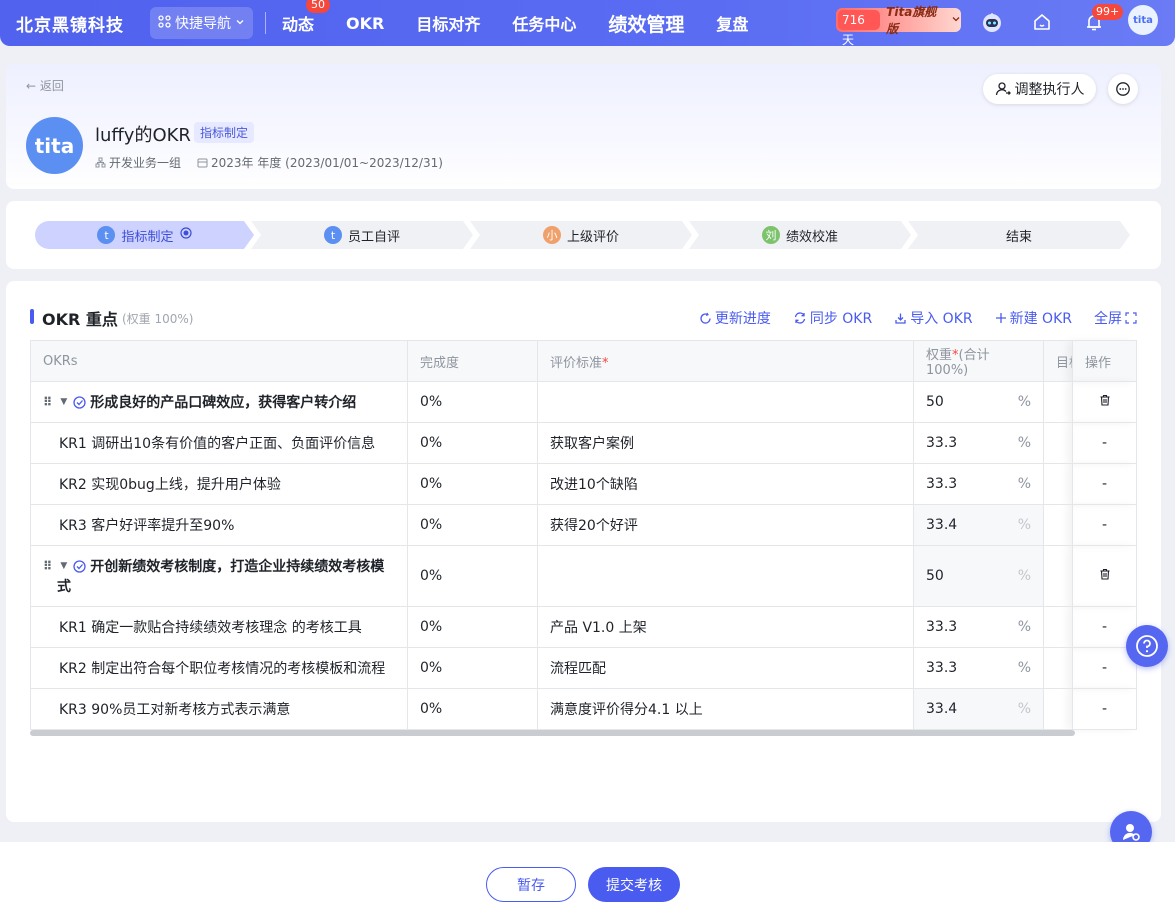 Image resolution: width=1175 pixels, height=915 pixels. I want to click on status-tag: 指标制定, so click(224, 132).